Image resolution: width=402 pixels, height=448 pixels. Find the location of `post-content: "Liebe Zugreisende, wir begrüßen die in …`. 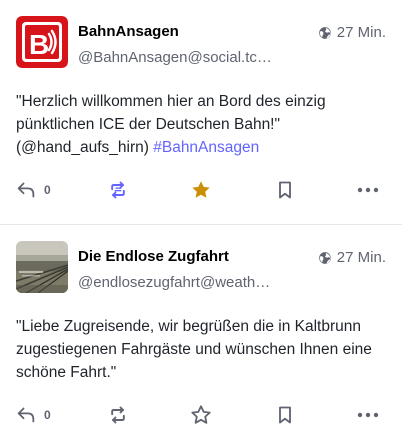

post-content: "Liebe Zugreisende, wir begrüßen die in … is located at coordinates (201, 349).